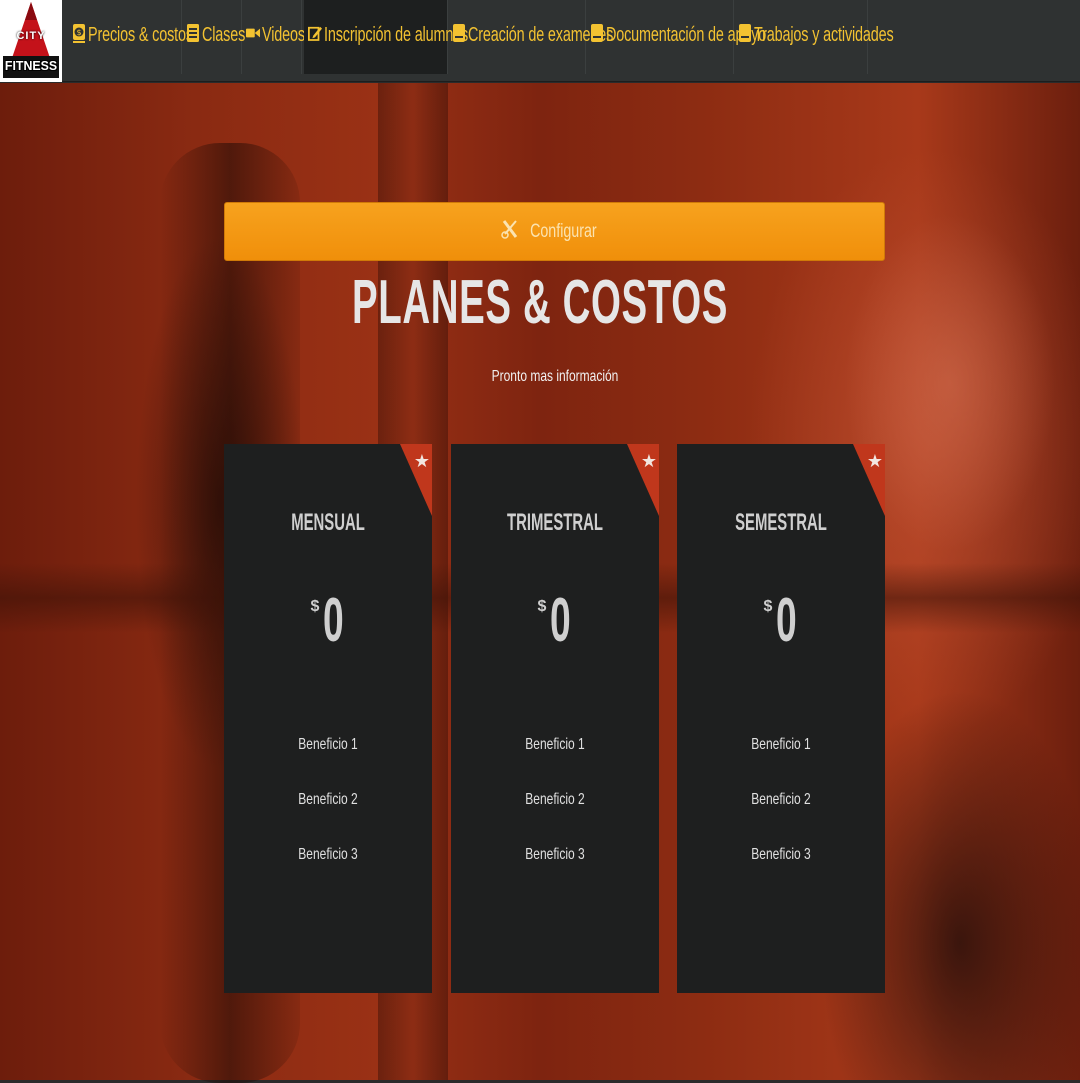 Image resolution: width=1080 pixels, height=1083 pixels. I want to click on nav-item-trabajos-actividades: Trabajos y actividades, so click(816, 37).